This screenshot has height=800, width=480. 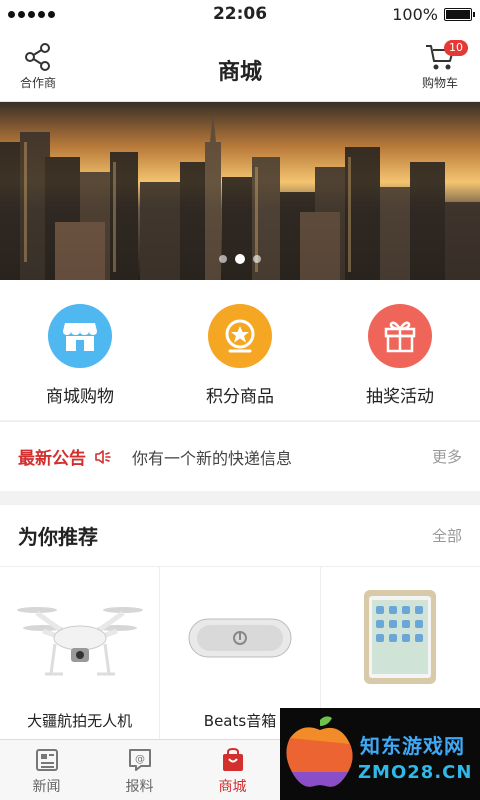 I want to click on apple-logo-icon, so click(x=319, y=751).